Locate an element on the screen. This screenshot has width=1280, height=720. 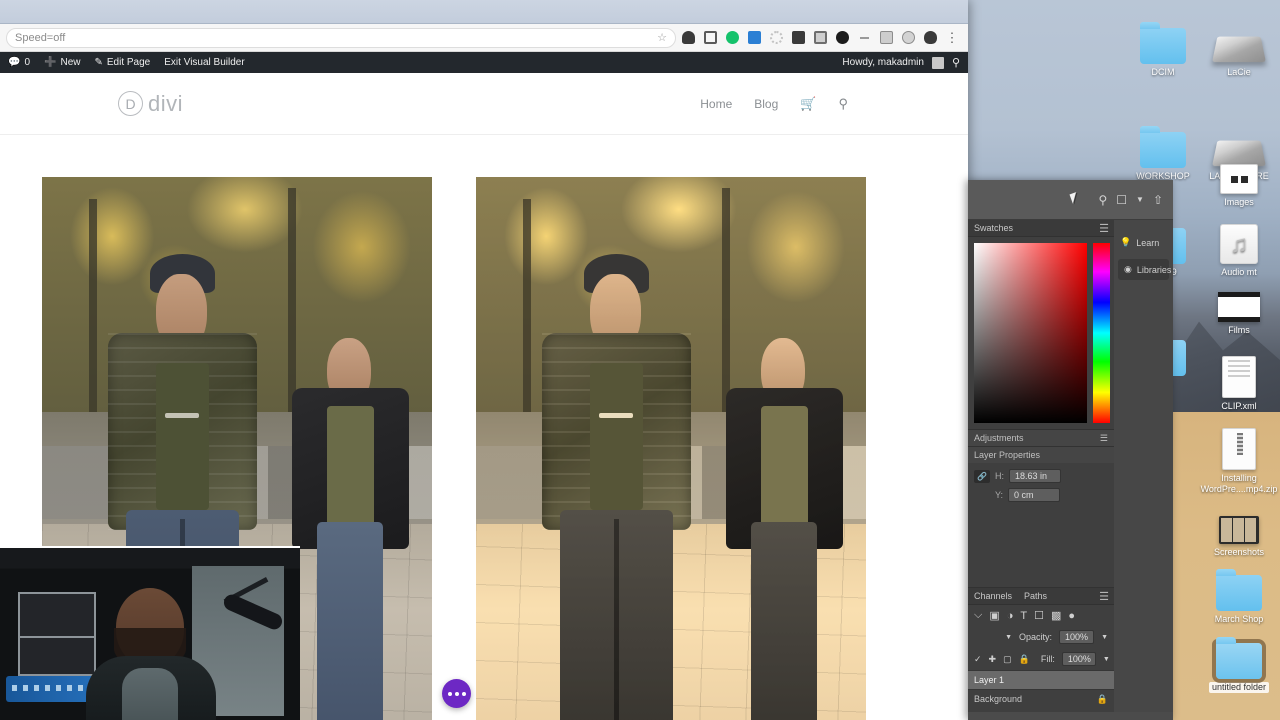
bookmark-star-icon: ☆ is located at coordinates (662, 37).